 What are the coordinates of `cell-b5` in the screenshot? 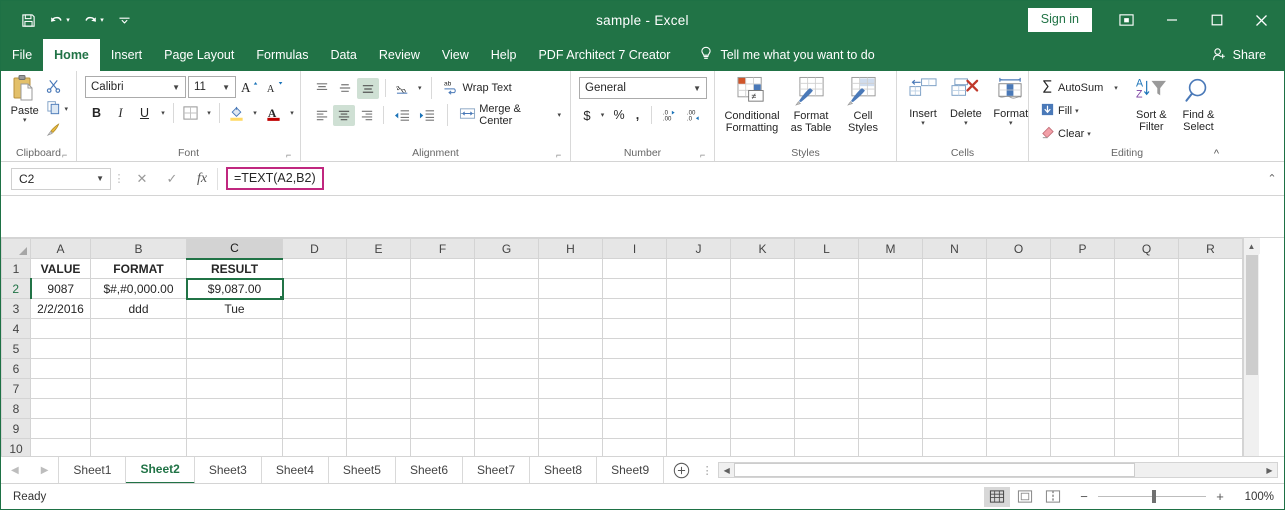 It's located at (138, 348).